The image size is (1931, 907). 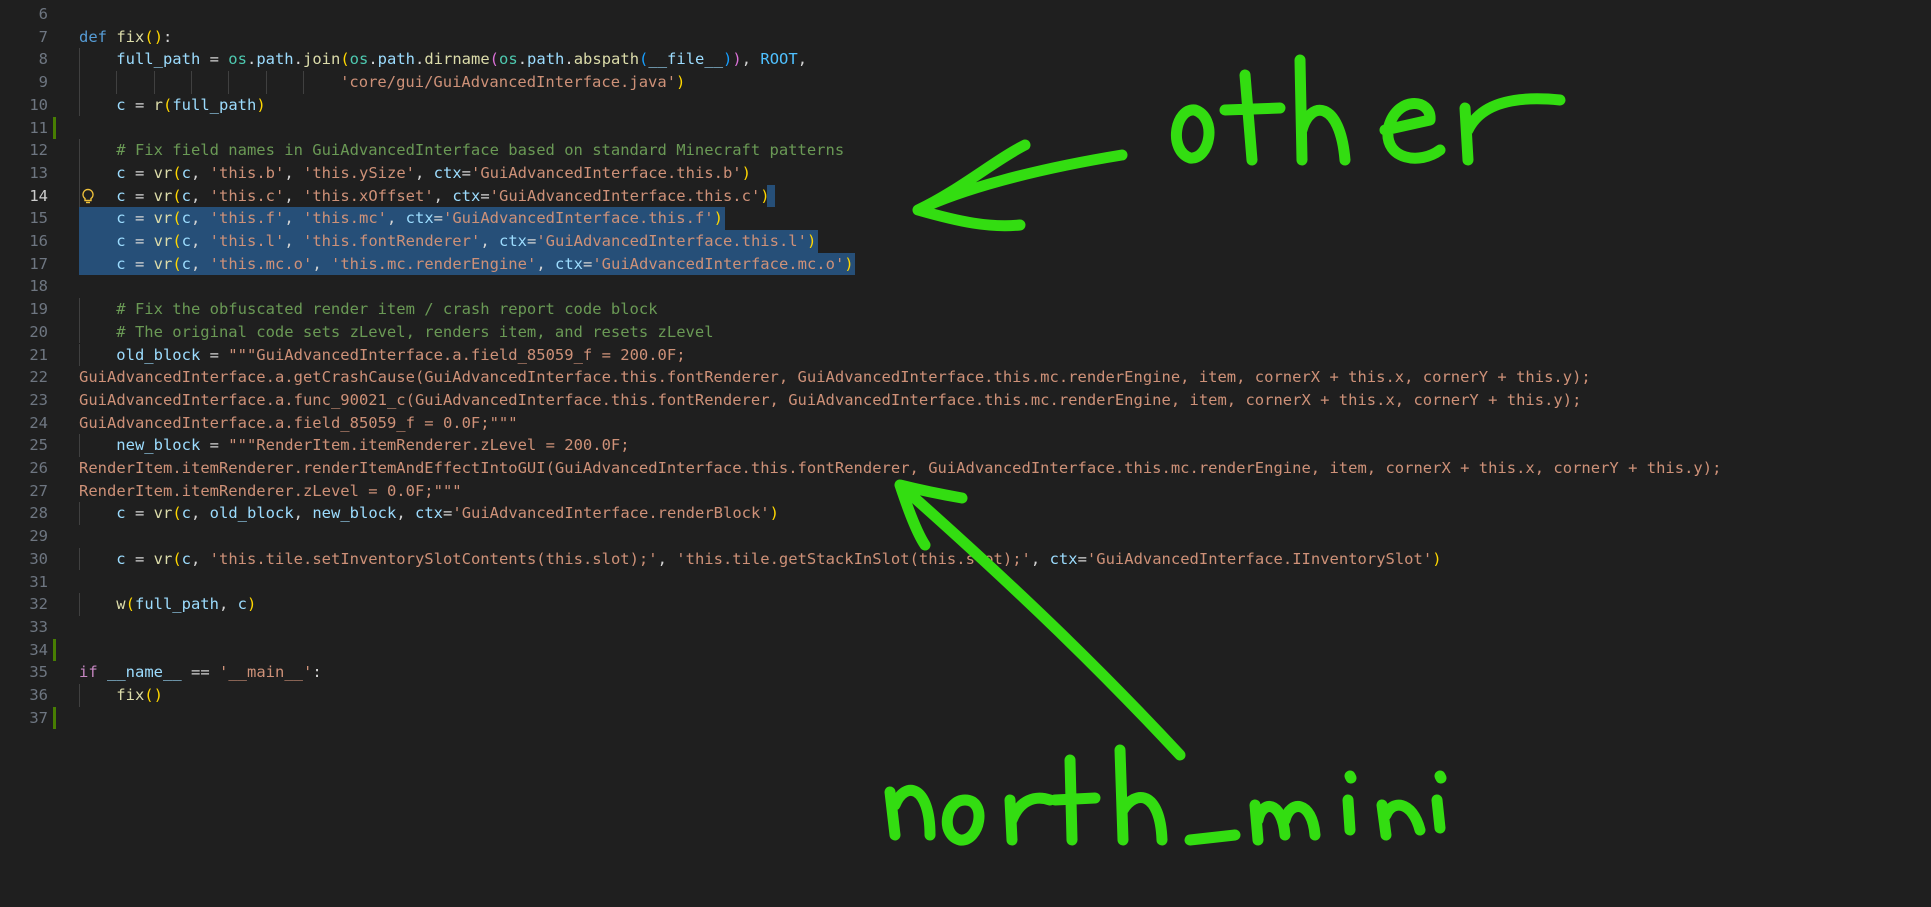 I want to click on line-number: 25, so click(x=38, y=445).